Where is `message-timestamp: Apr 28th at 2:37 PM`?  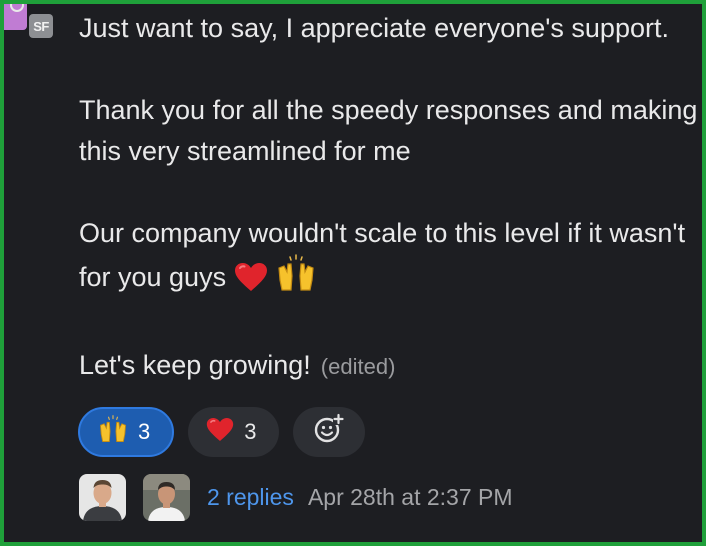 message-timestamp: Apr 28th at 2:37 PM is located at coordinates (410, 497).